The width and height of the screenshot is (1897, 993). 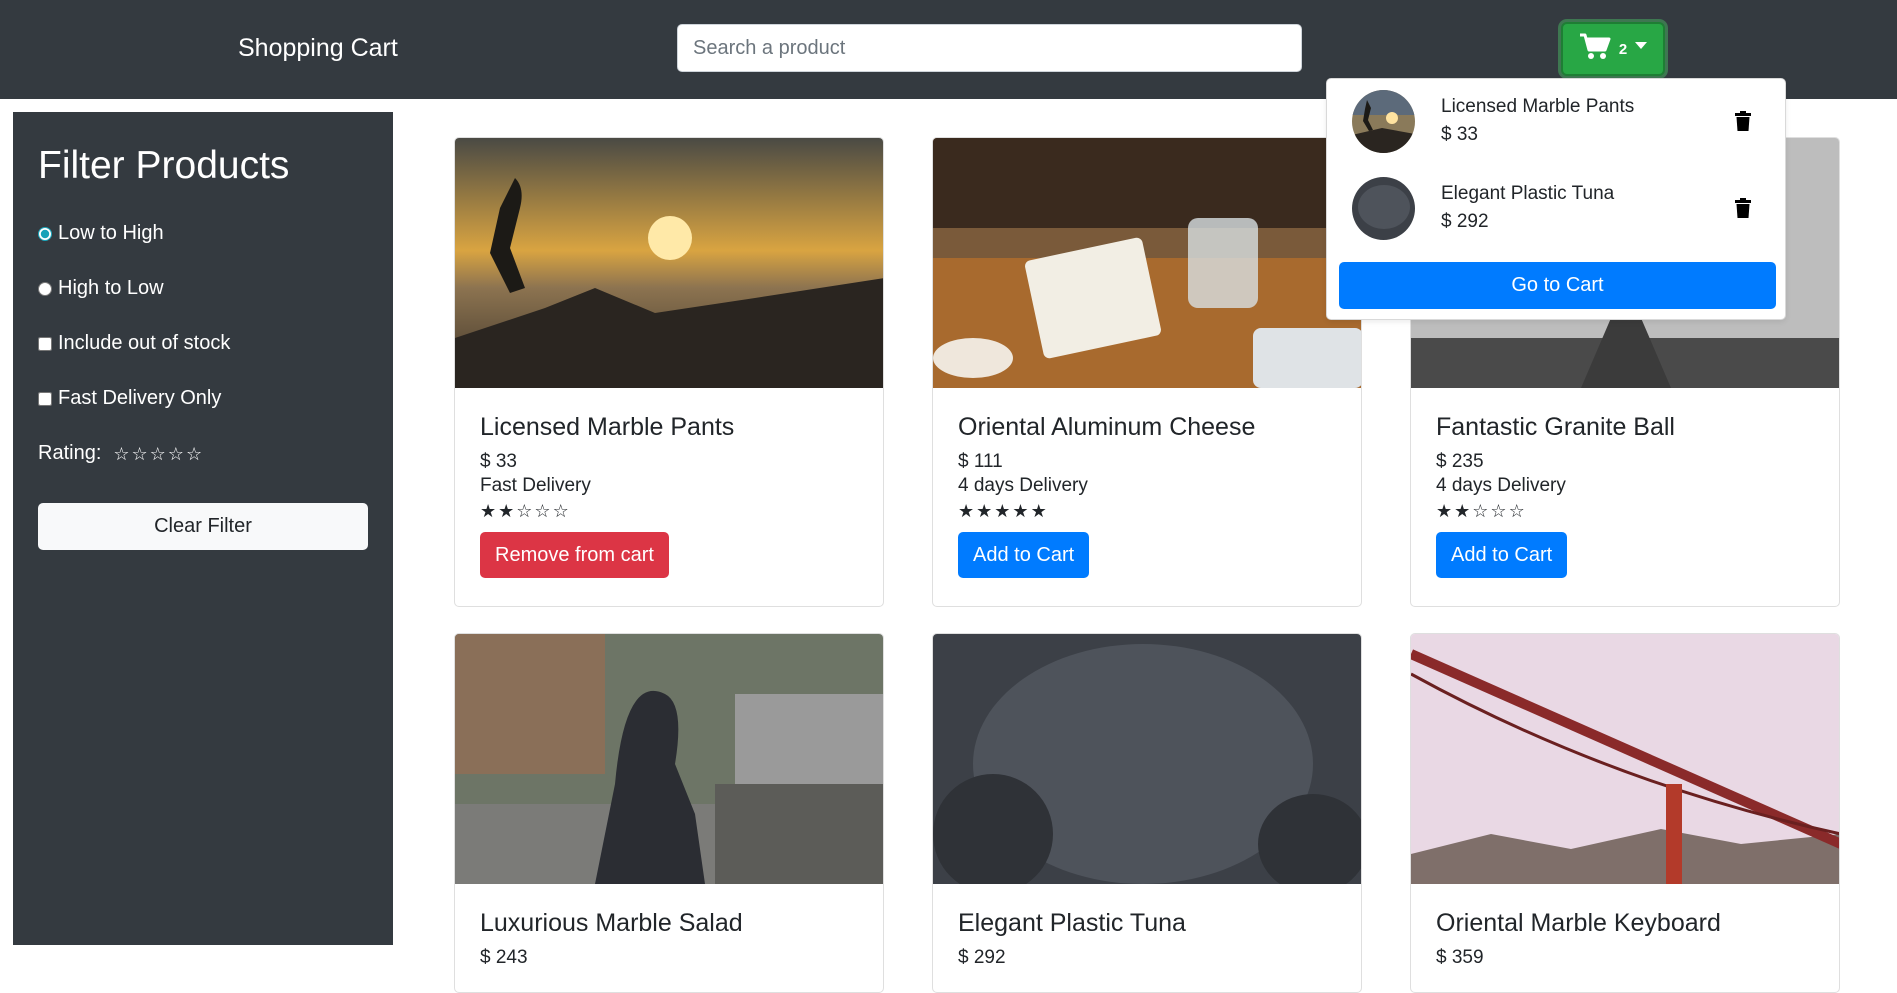 I want to click on product-price: $ 359, so click(x=1460, y=957).